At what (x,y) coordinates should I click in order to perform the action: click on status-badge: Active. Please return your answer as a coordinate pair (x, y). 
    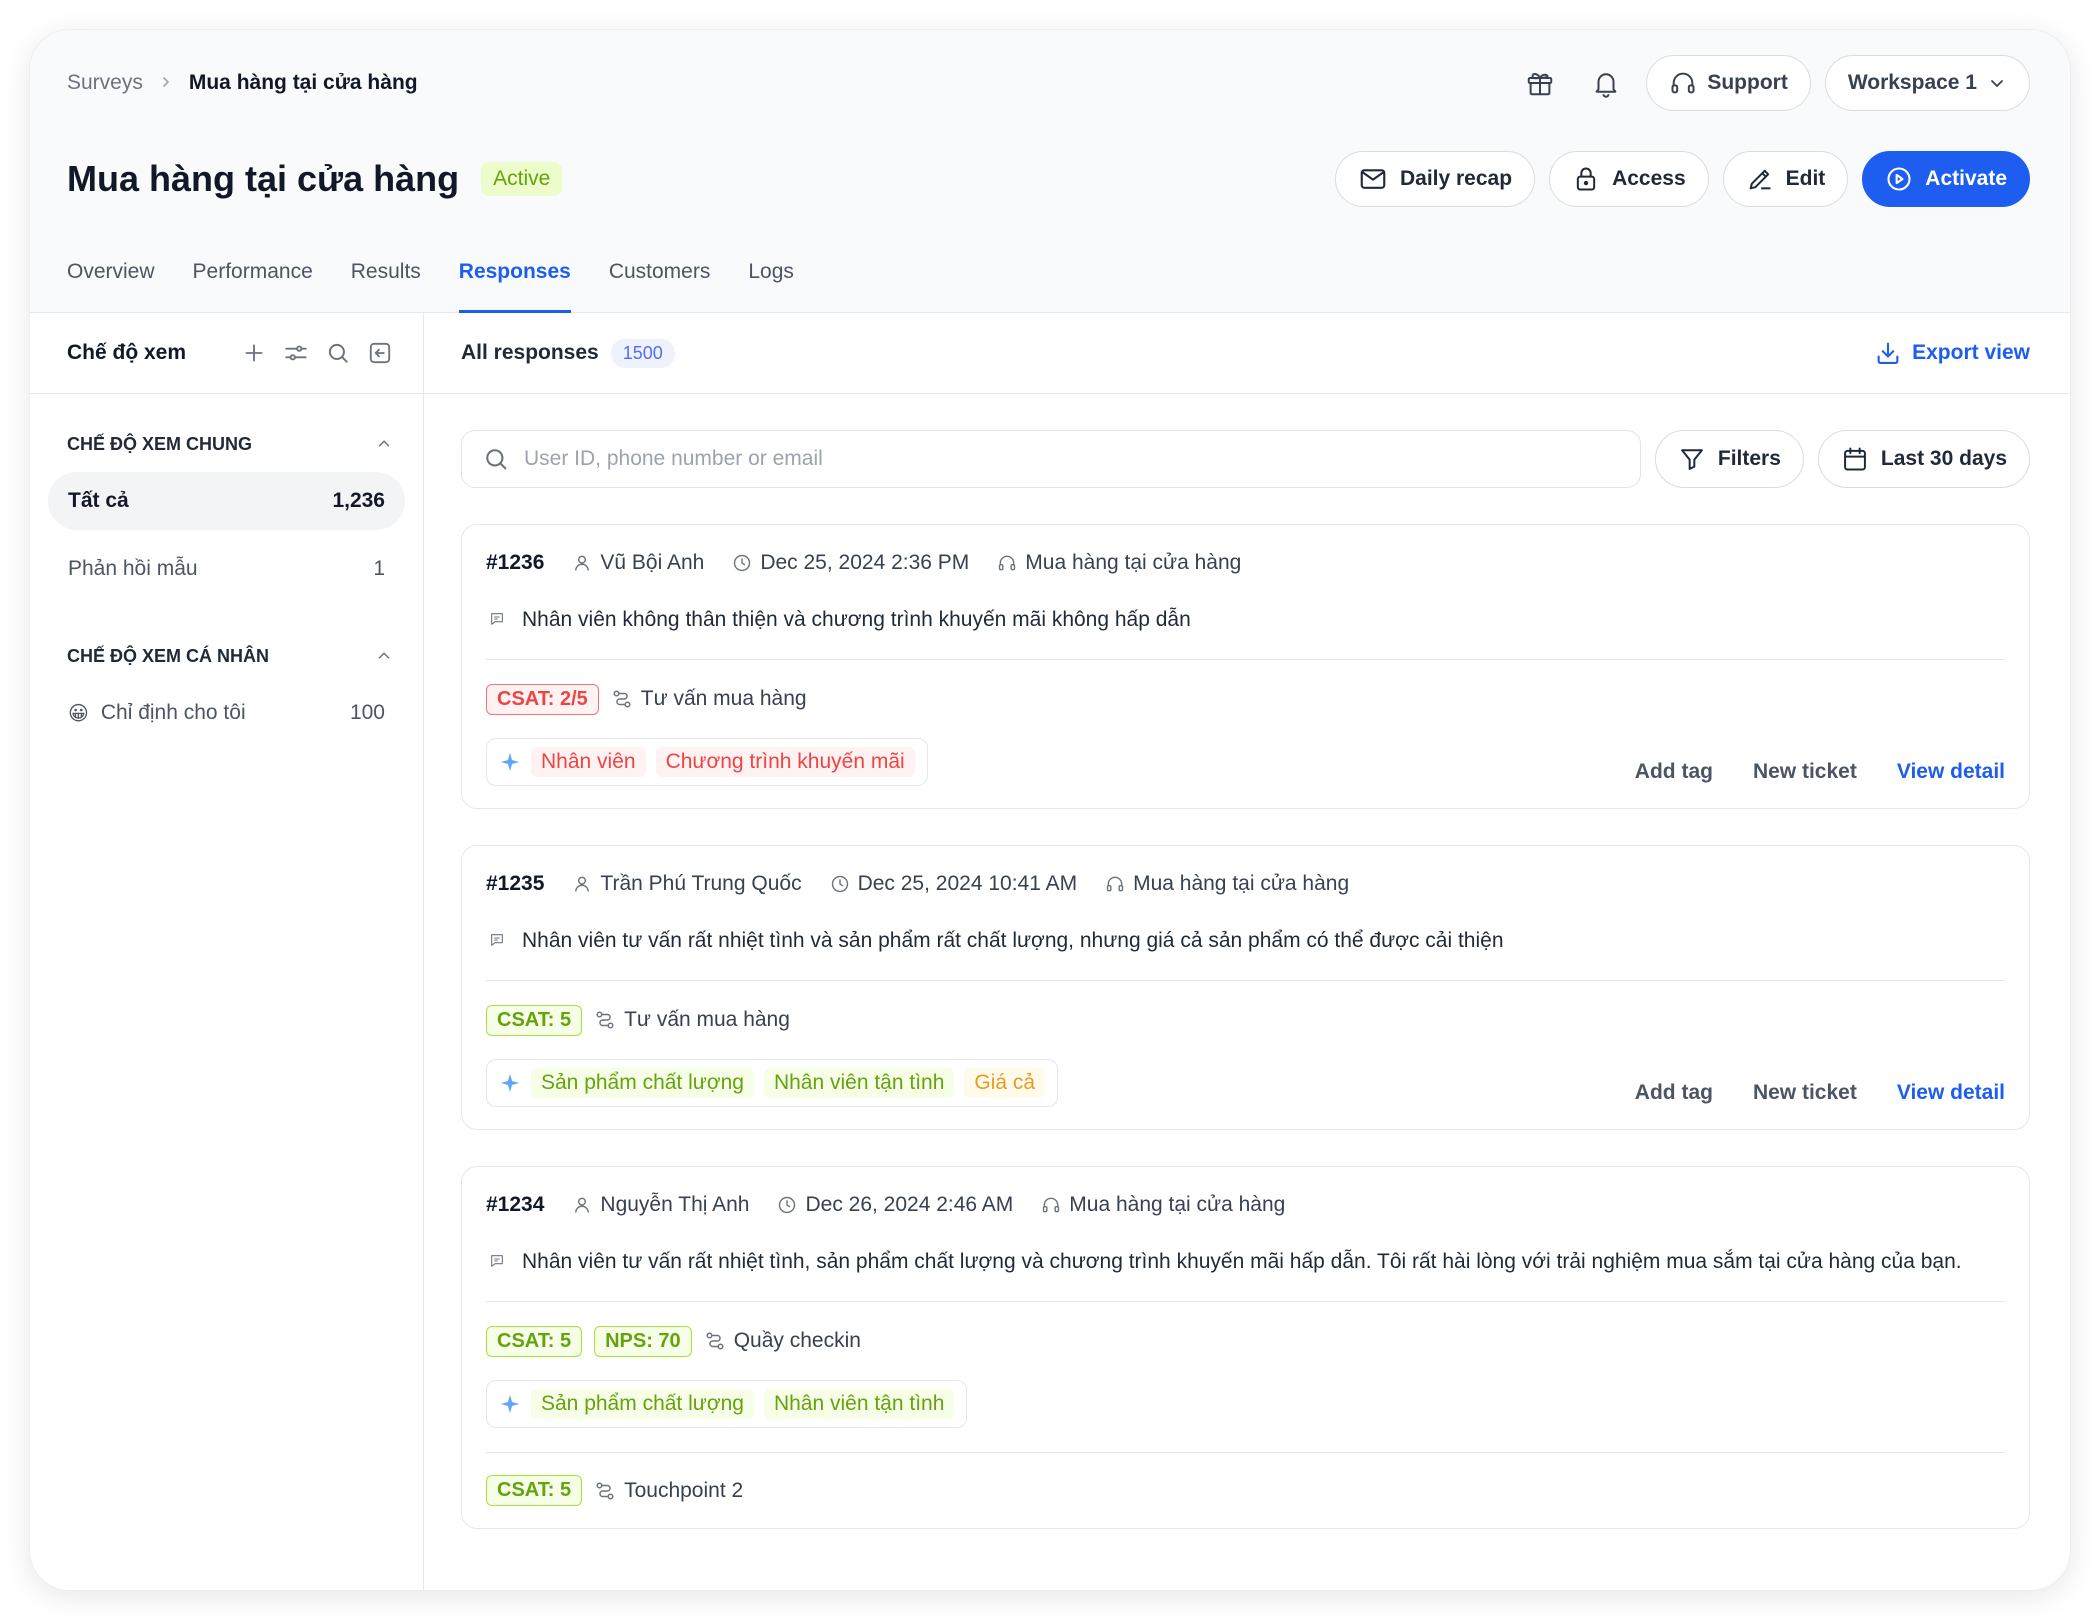
    Looking at the image, I should click on (522, 179).